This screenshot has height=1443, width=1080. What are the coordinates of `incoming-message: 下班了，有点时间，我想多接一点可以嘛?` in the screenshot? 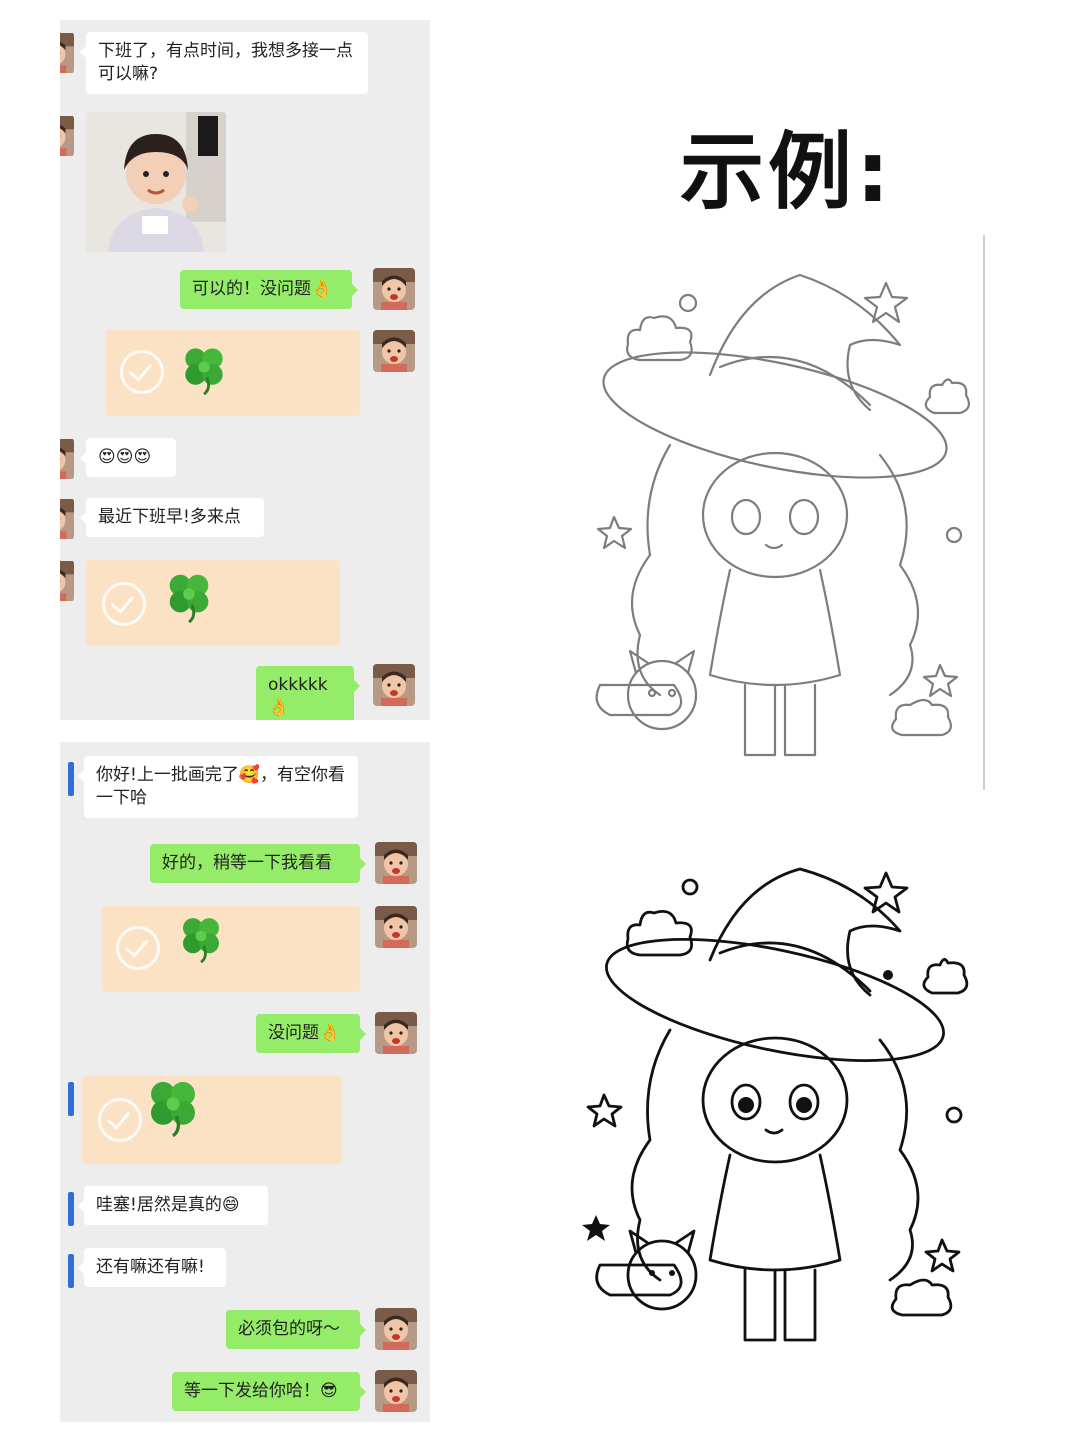 It's located at (224, 63).